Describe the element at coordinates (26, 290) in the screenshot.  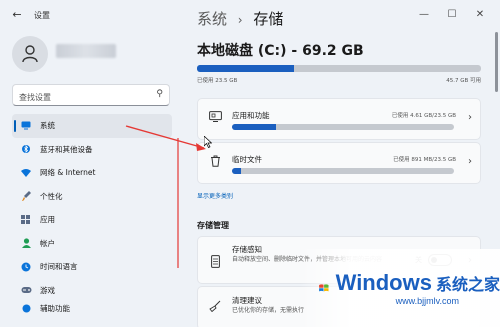
I see `game-icon` at that location.